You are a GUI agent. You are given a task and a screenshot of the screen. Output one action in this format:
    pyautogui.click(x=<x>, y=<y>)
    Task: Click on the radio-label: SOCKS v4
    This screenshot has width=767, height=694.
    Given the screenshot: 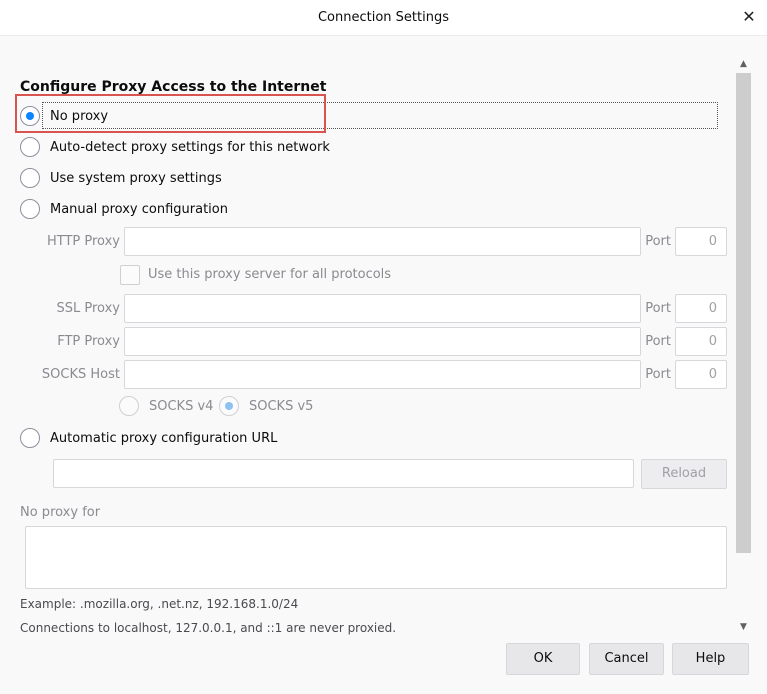 What is the action you would take?
    pyautogui.click(x=181, y=406)
    